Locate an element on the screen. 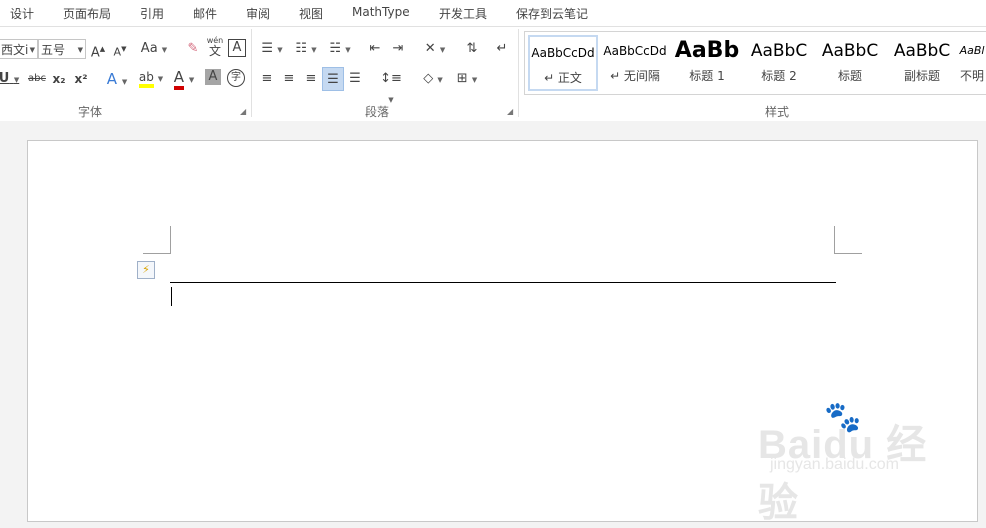  superscript-icon: x² is located at coordinates (81, 79).